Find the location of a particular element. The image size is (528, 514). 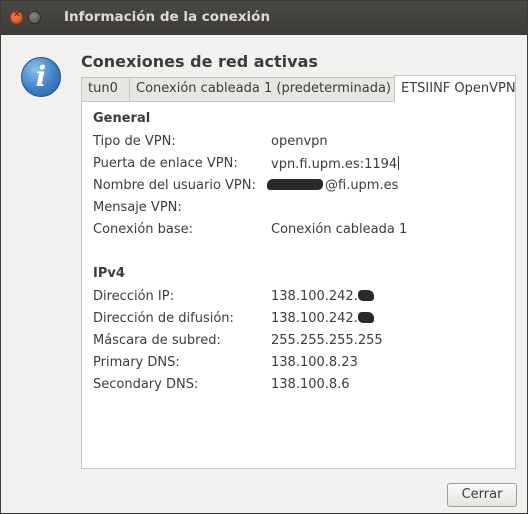

secondary-dns-value: 138.100.8.6 is located at coordinates (310, 384).